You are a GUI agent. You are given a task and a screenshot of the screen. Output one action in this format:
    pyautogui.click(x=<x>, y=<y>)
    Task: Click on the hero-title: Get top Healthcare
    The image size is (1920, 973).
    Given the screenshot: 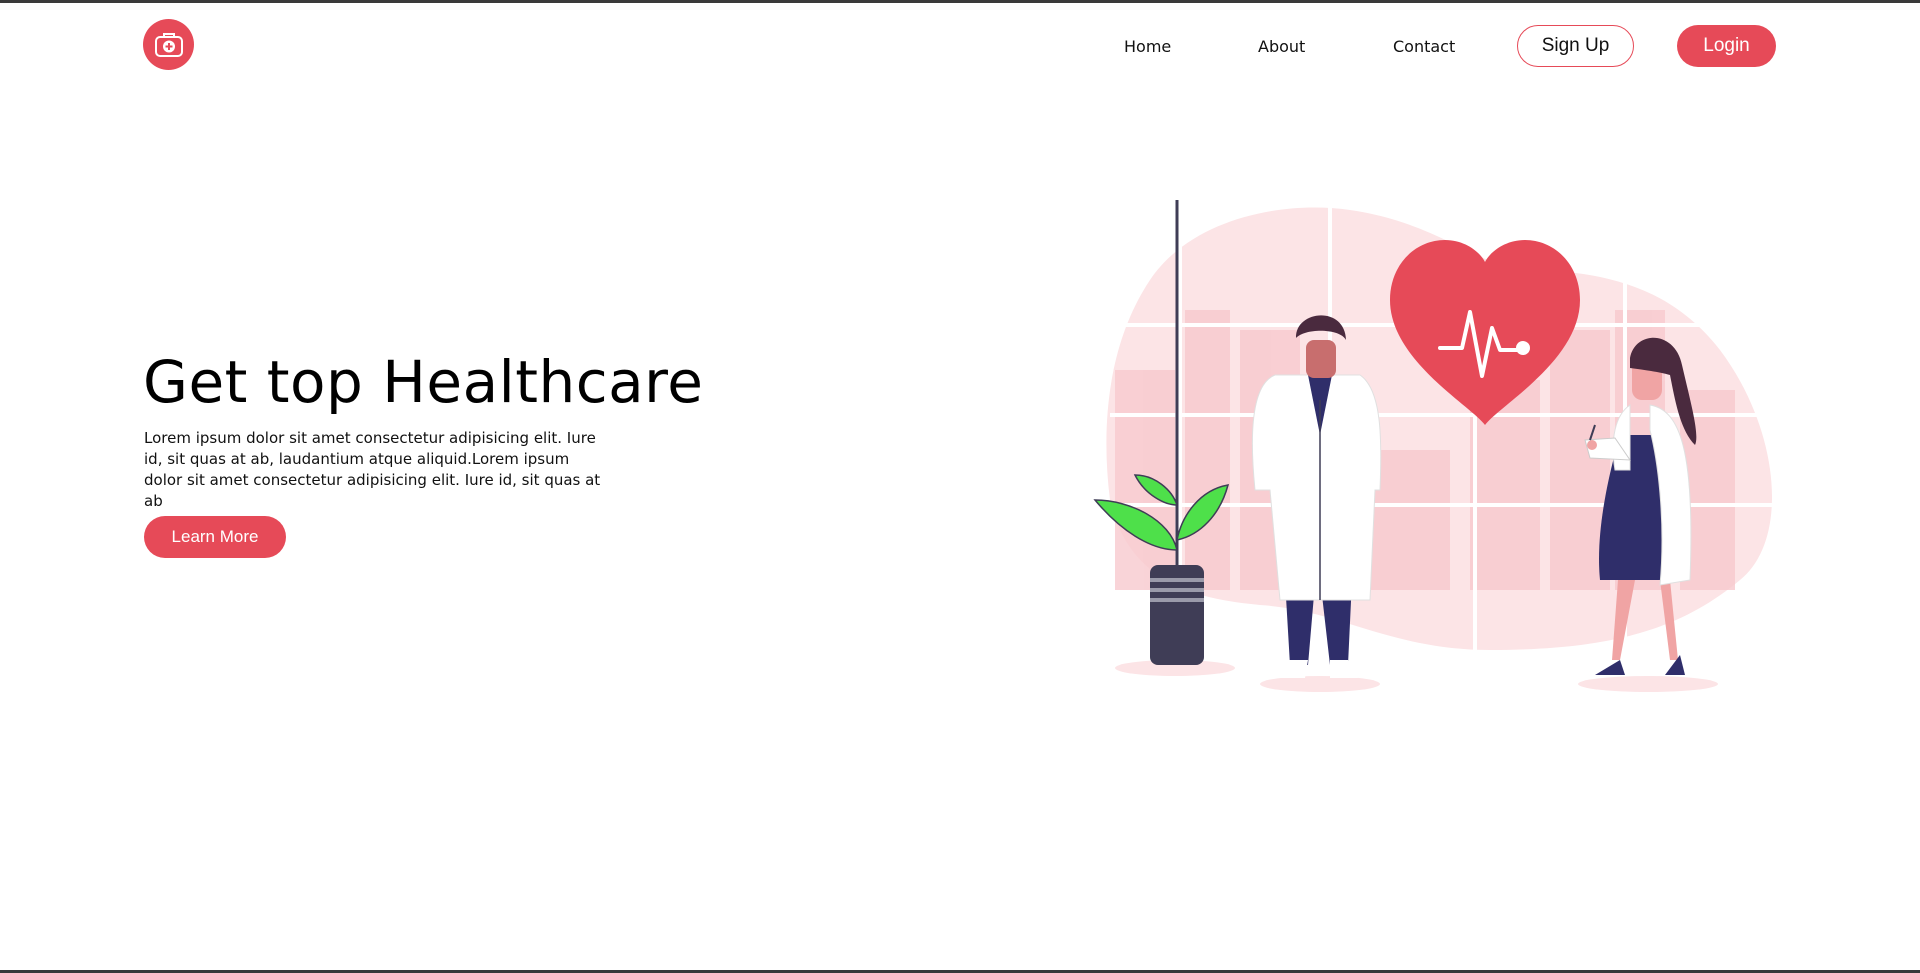 What is the action you would take?
    pyautogui.click(x=423, y=382)
    